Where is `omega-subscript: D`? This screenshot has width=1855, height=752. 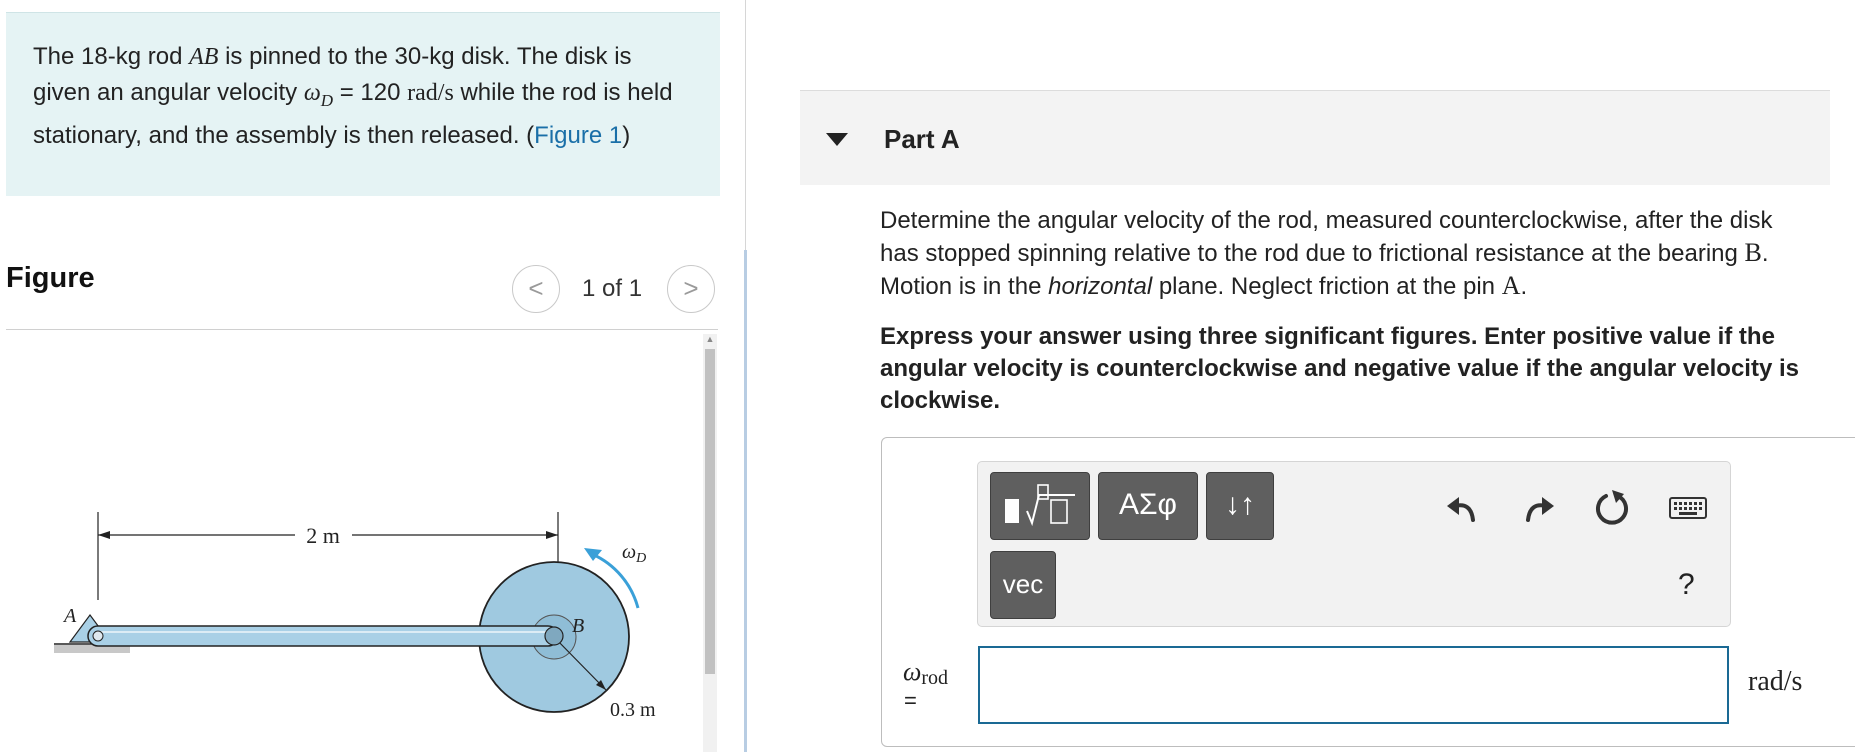 omega-subscript: D is located at coordinates (327, 100).